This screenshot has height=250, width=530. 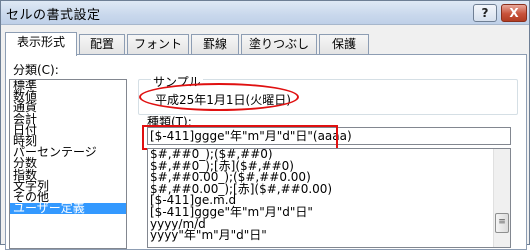 What do you see at coordinates (53, 15) in the screenshot?
I see `dialog-title: セルの書式設定` at bounding box center [53, 15].